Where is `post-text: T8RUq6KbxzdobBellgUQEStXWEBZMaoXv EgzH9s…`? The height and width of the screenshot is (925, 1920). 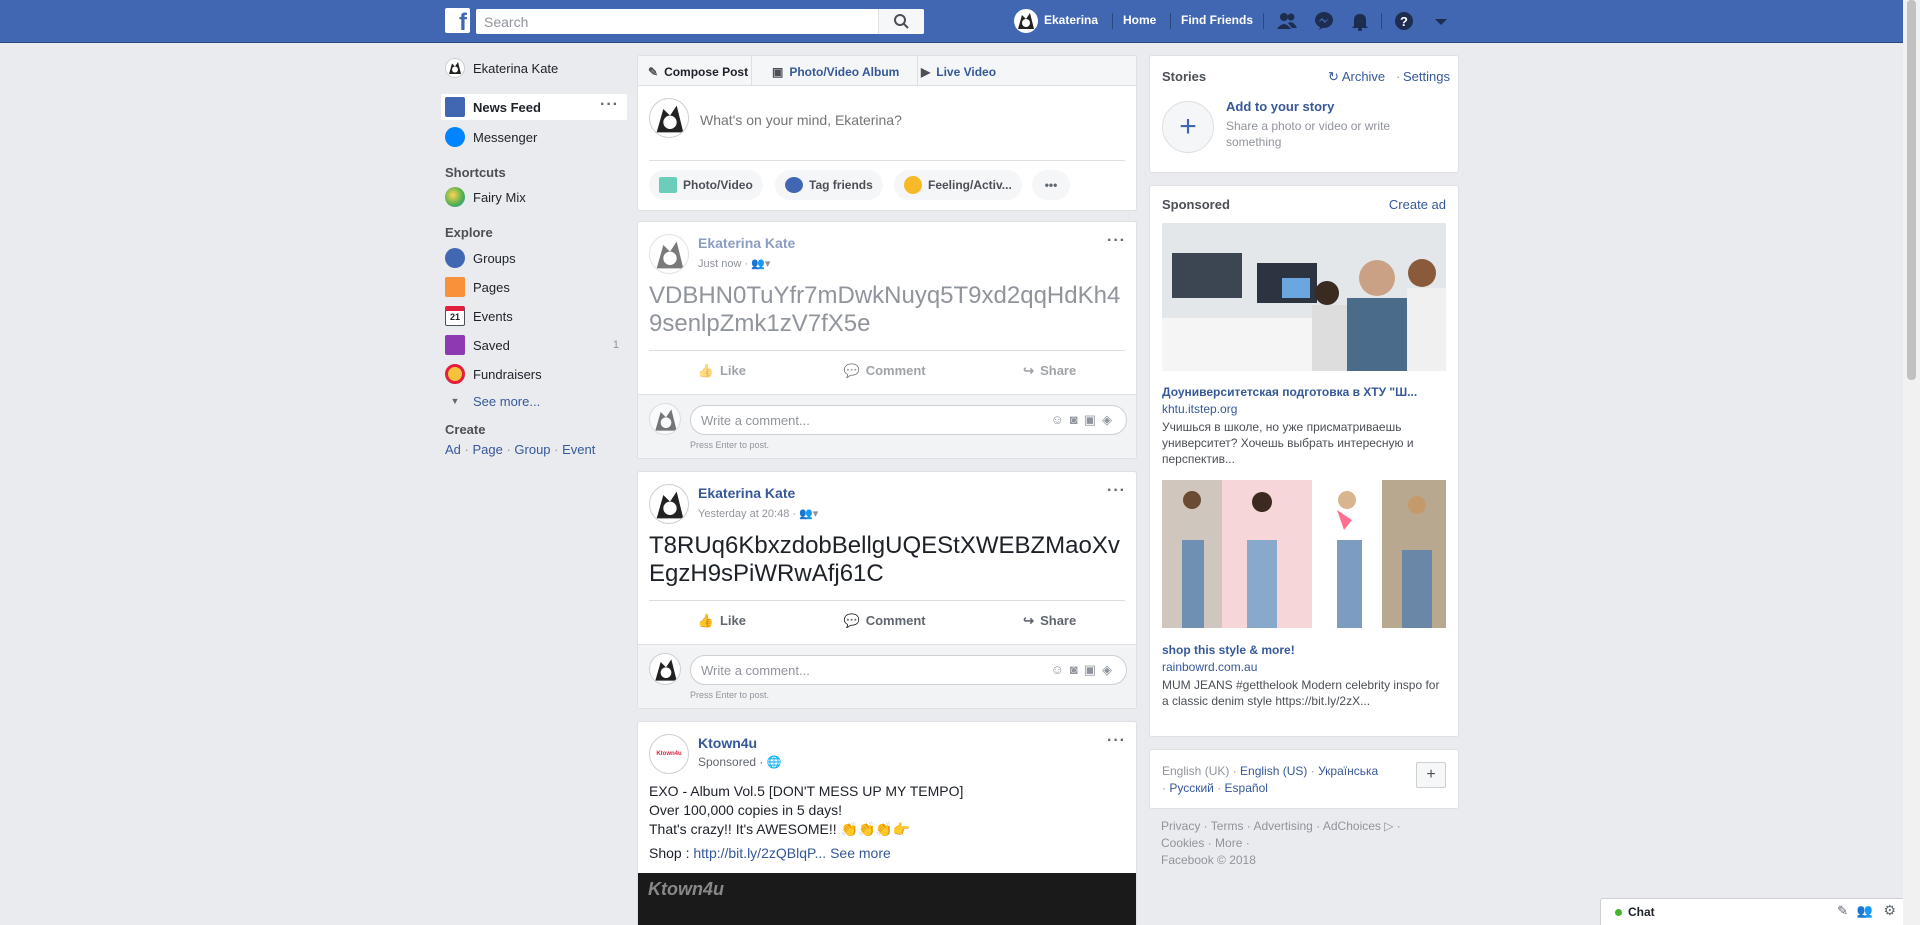 post-text: T8RUq6KbxzdobBellgUQEStXWEBZMaoXv EgzH9s… is located at coordinates (884, 559).